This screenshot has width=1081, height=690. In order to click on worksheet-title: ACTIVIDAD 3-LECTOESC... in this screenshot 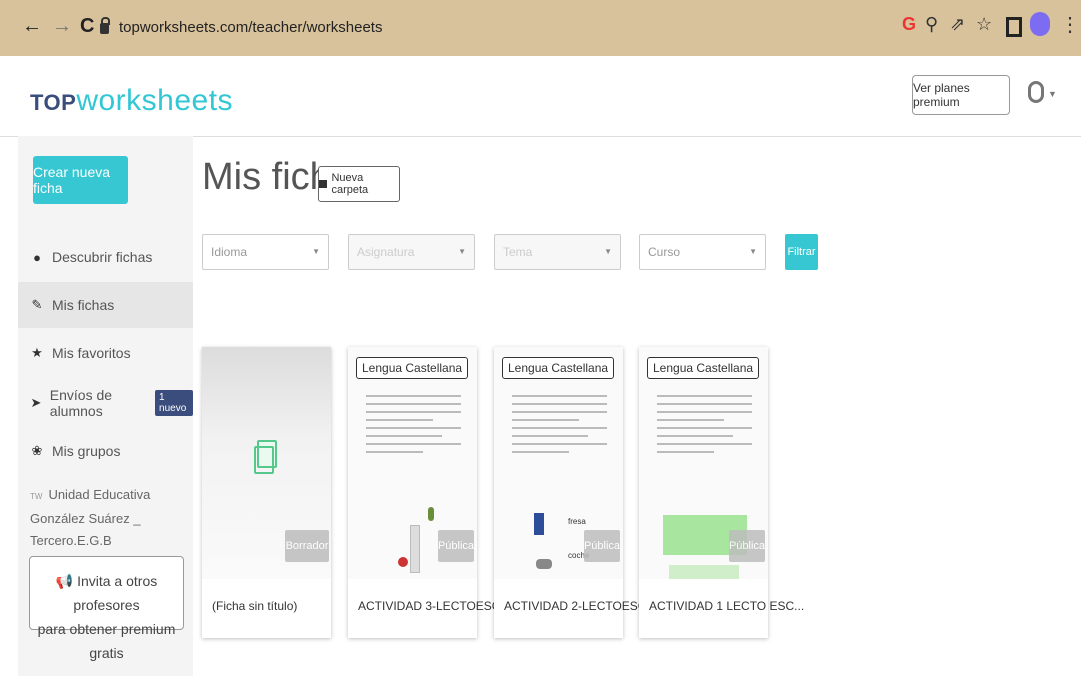, I will do `click(434, 606)`.